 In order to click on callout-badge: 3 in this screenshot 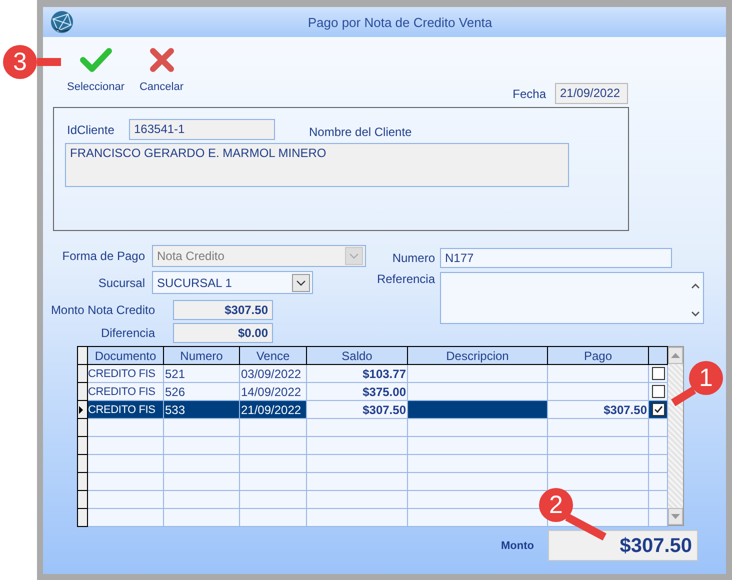, I will do `click(20, 62)`.